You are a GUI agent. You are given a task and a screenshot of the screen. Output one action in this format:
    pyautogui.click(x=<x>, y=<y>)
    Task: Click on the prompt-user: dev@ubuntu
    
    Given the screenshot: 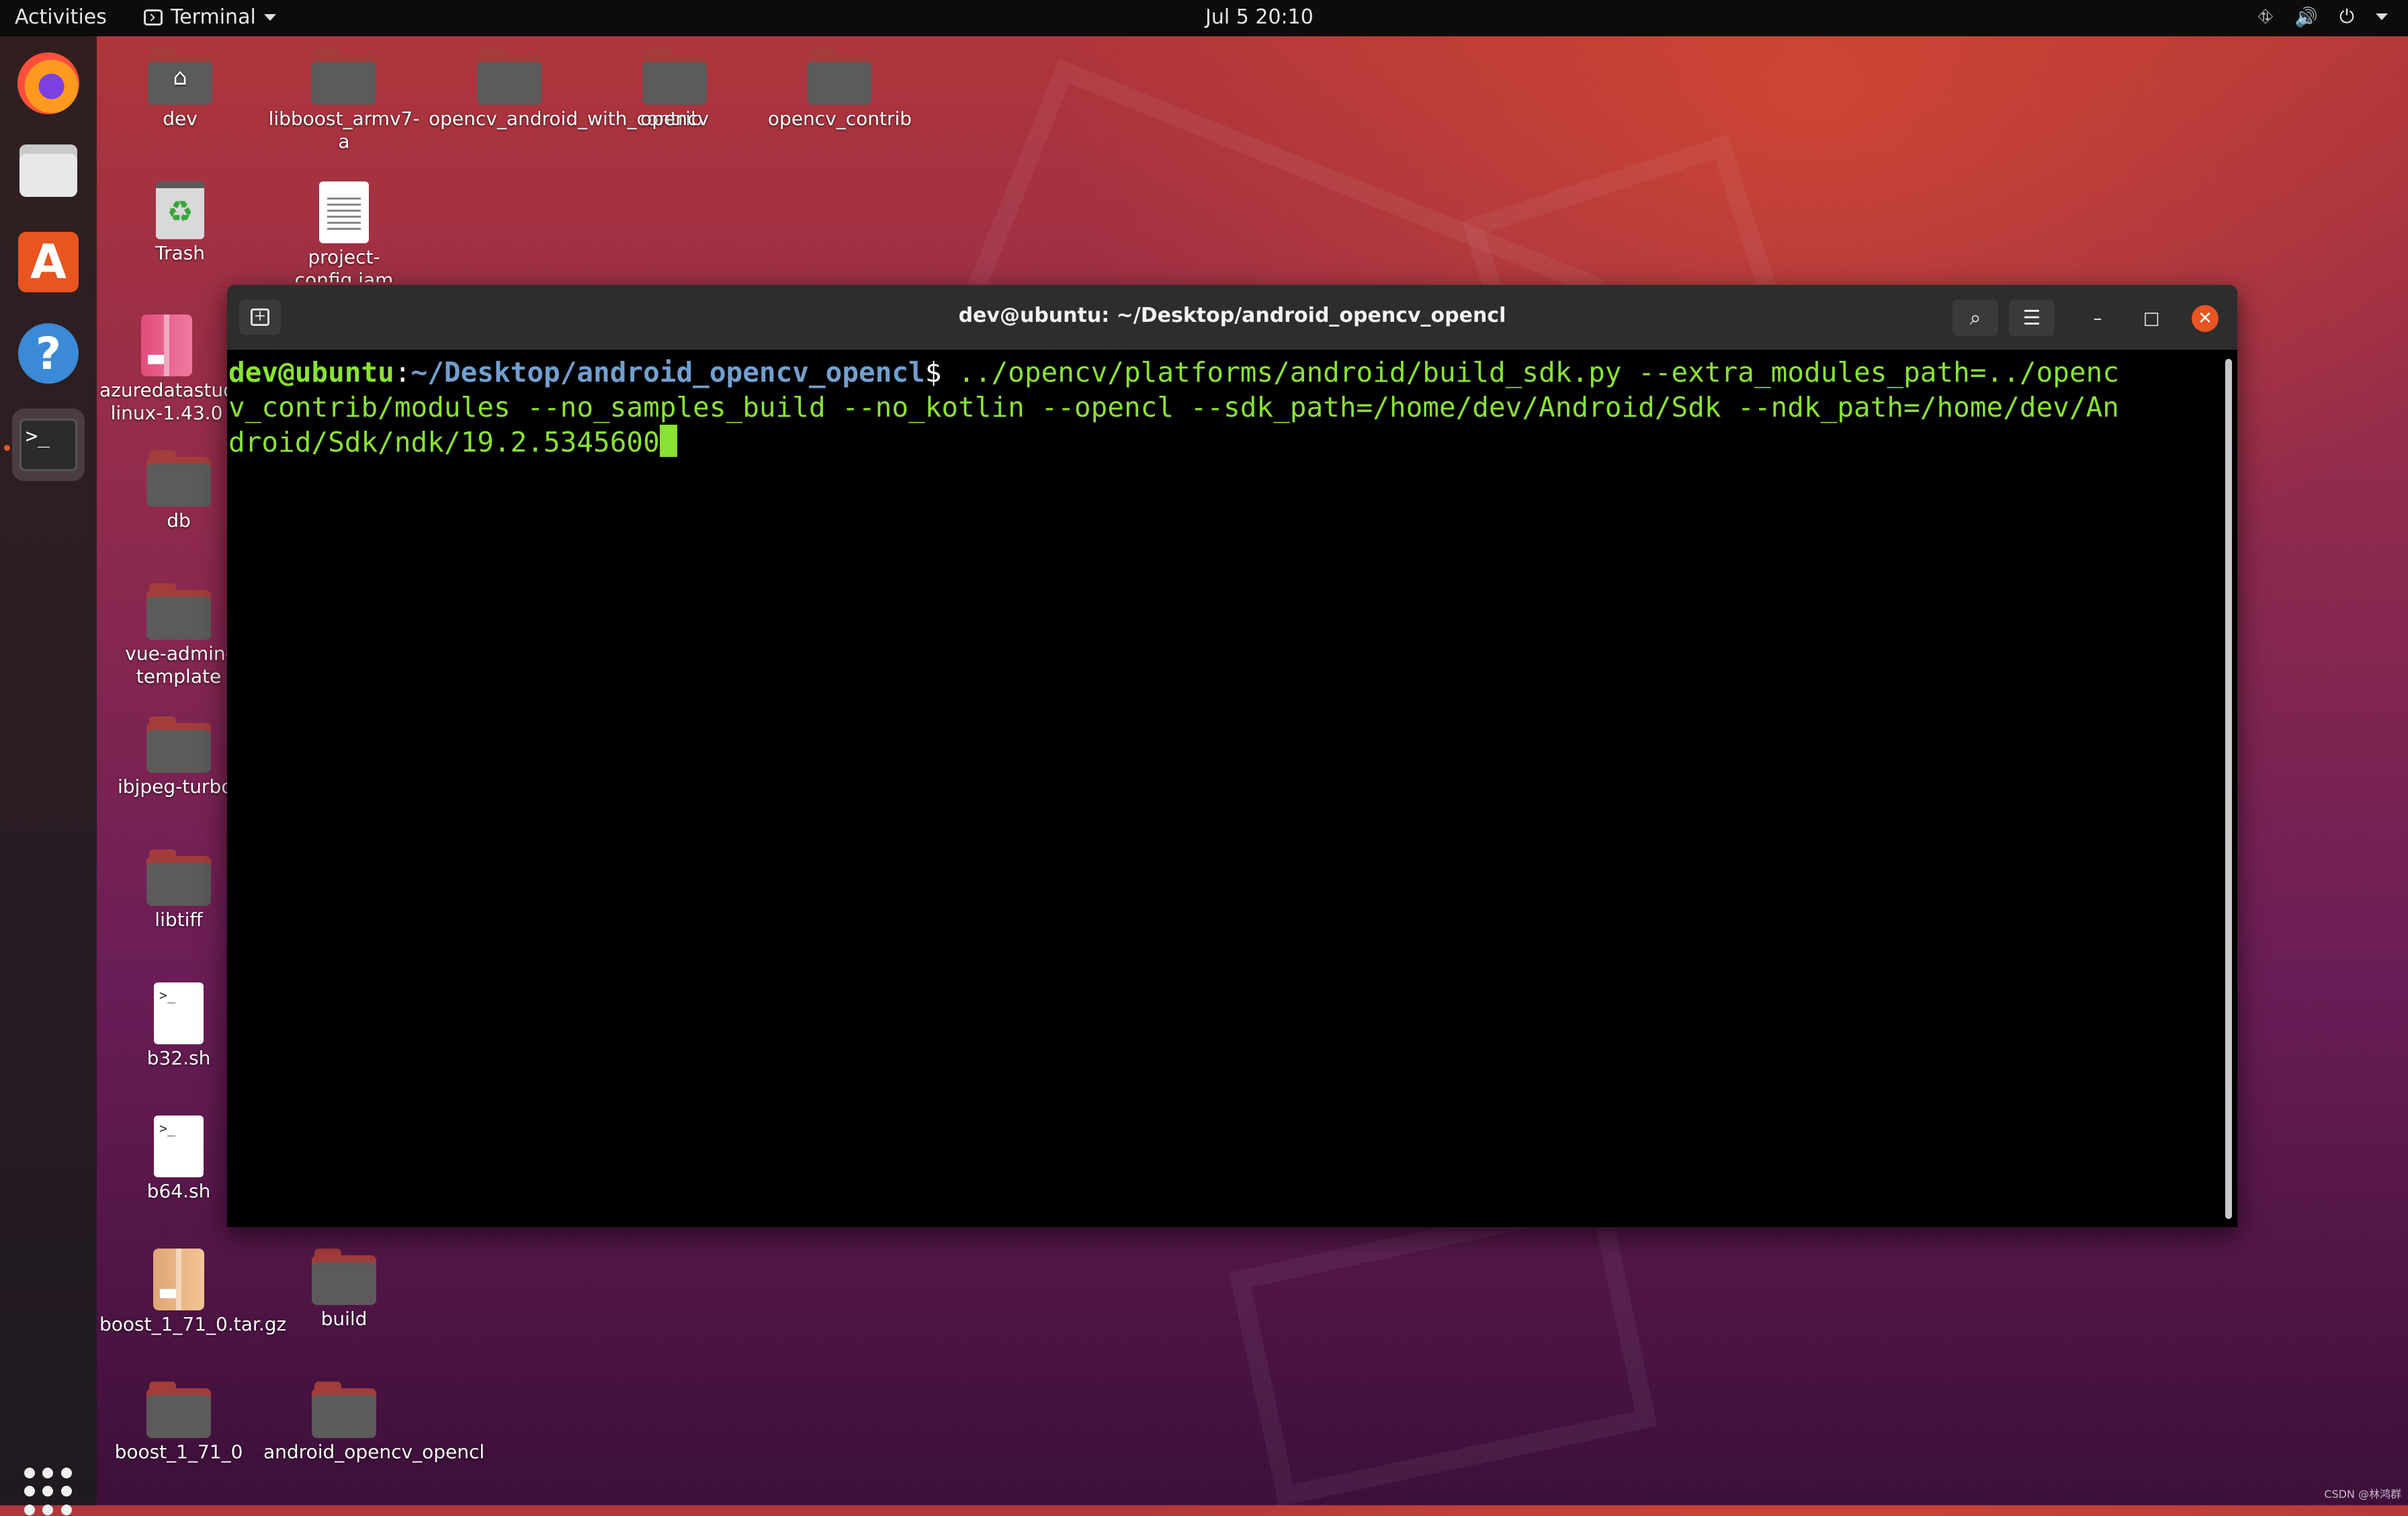 What is the action you would take?
    pyautogui.click(x=311, y=372)
    